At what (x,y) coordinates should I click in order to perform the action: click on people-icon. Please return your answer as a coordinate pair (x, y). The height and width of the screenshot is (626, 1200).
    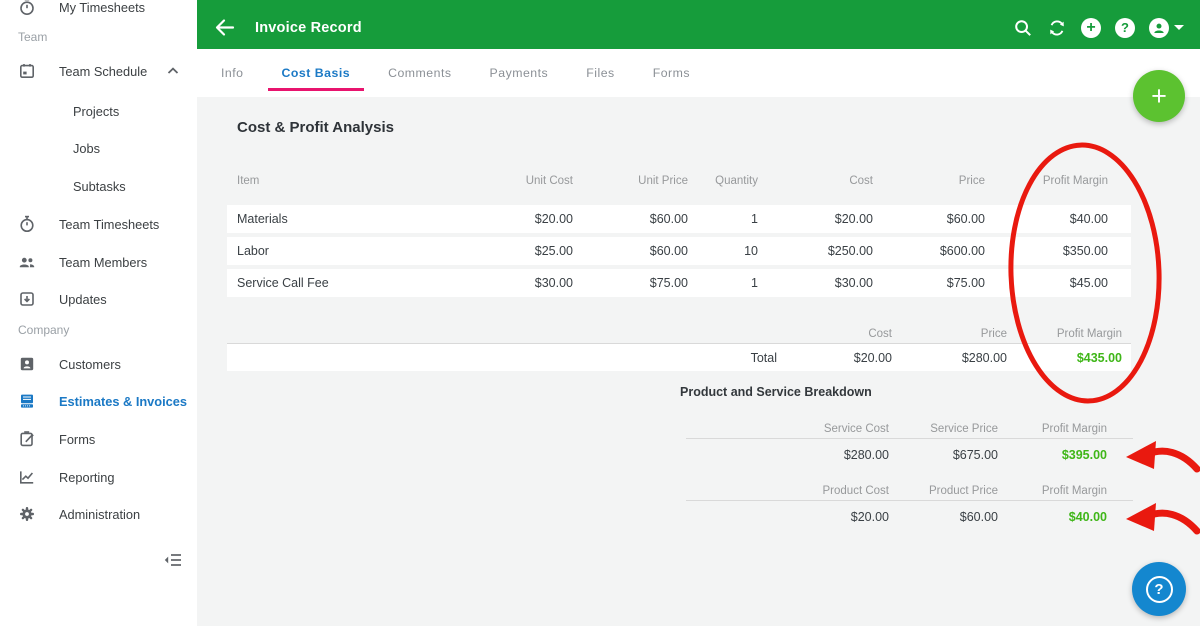
    Looking at the image, I should click on (27, 262).